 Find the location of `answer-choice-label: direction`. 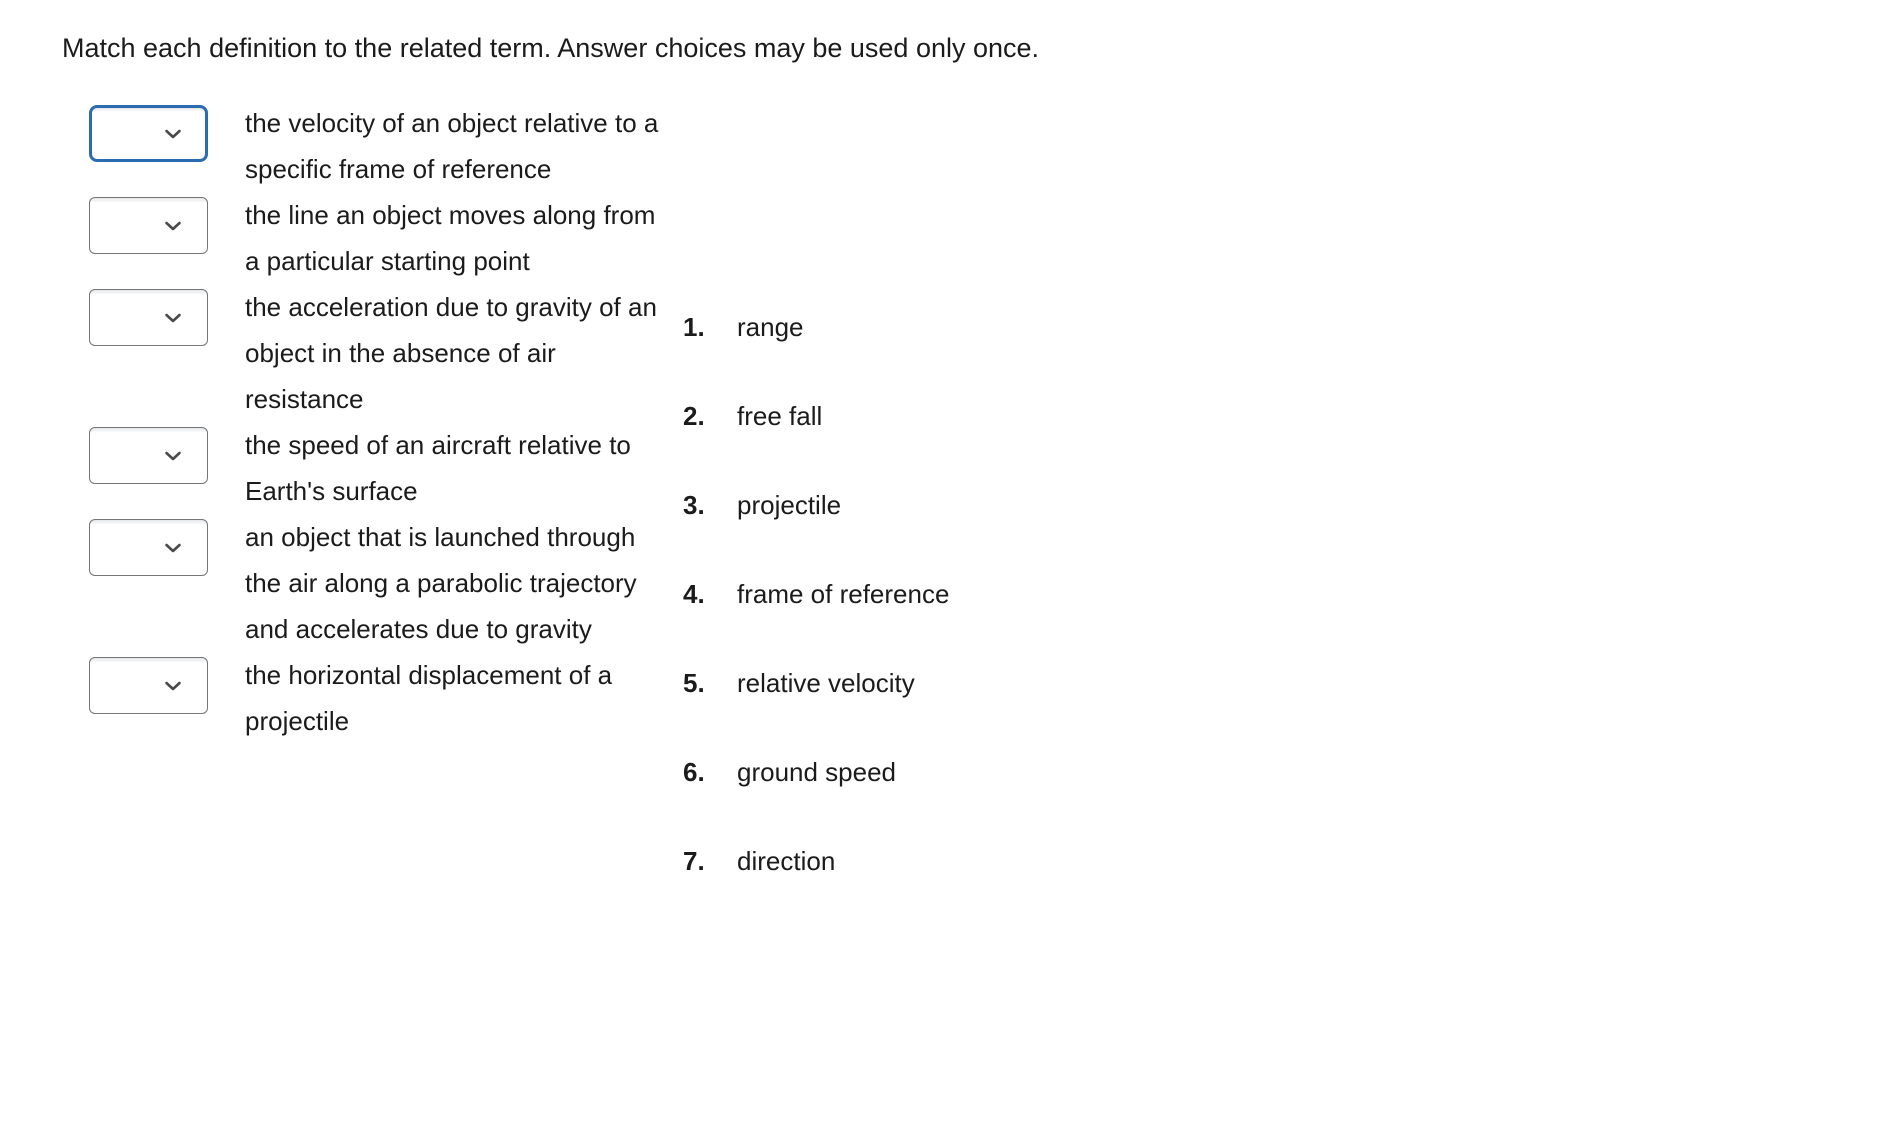

answer-choice-label: direction is located at coordinates (786, 861).